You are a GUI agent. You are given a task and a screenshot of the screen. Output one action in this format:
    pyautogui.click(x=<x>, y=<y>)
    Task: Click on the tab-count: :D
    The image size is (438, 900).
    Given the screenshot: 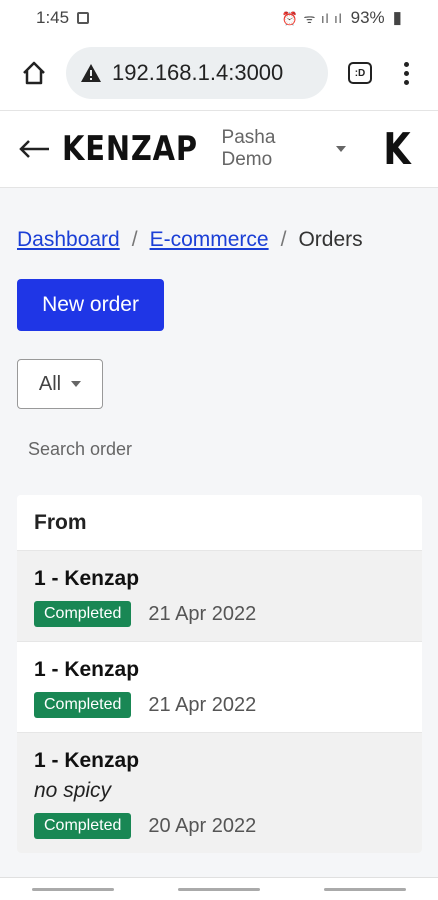 What is the action you would take?
    pyautogui.click(x=360, y=73)
    